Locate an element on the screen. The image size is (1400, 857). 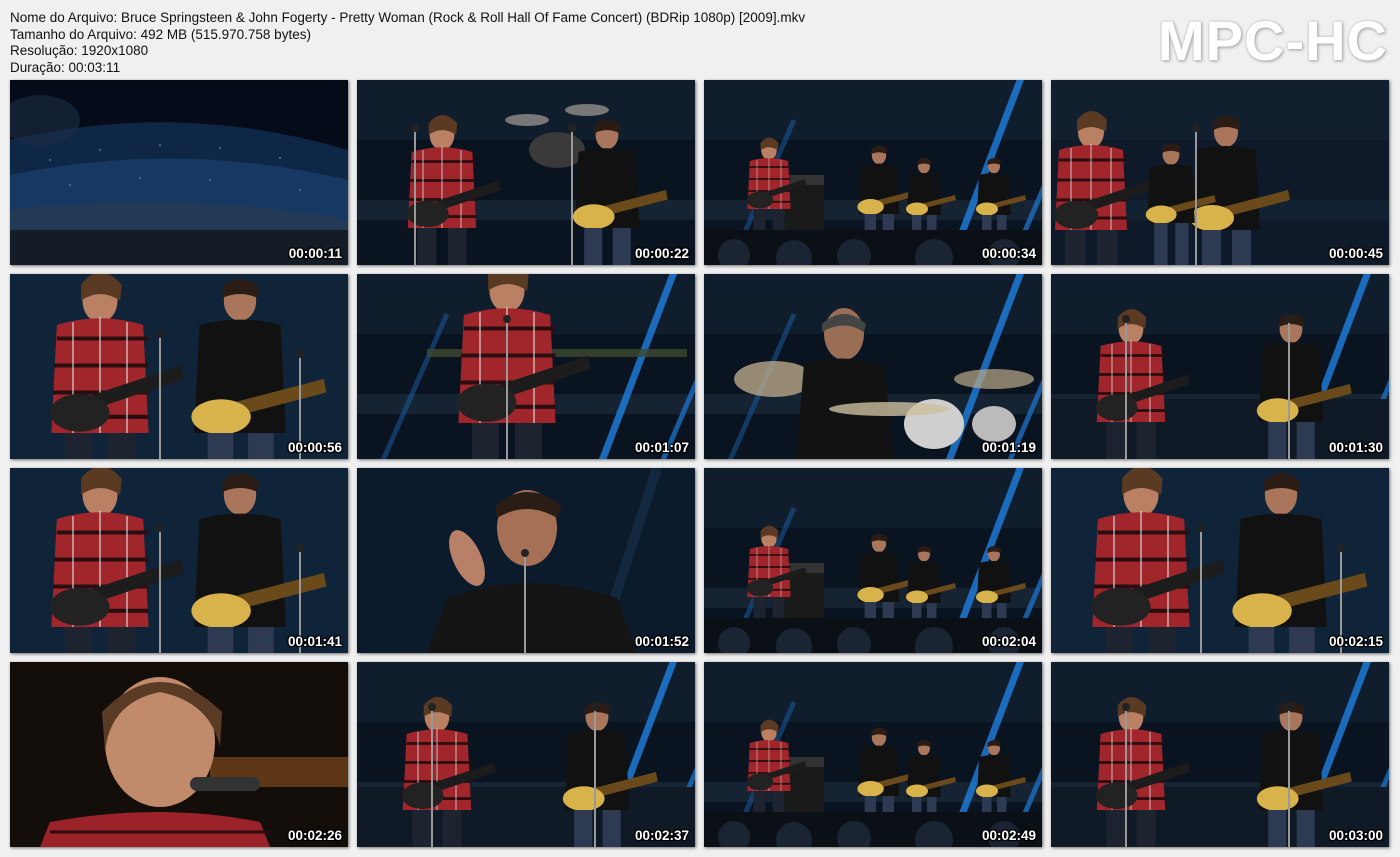
thumbnail-timestamp: 00:01:41 is located at coordinates (314, 641).